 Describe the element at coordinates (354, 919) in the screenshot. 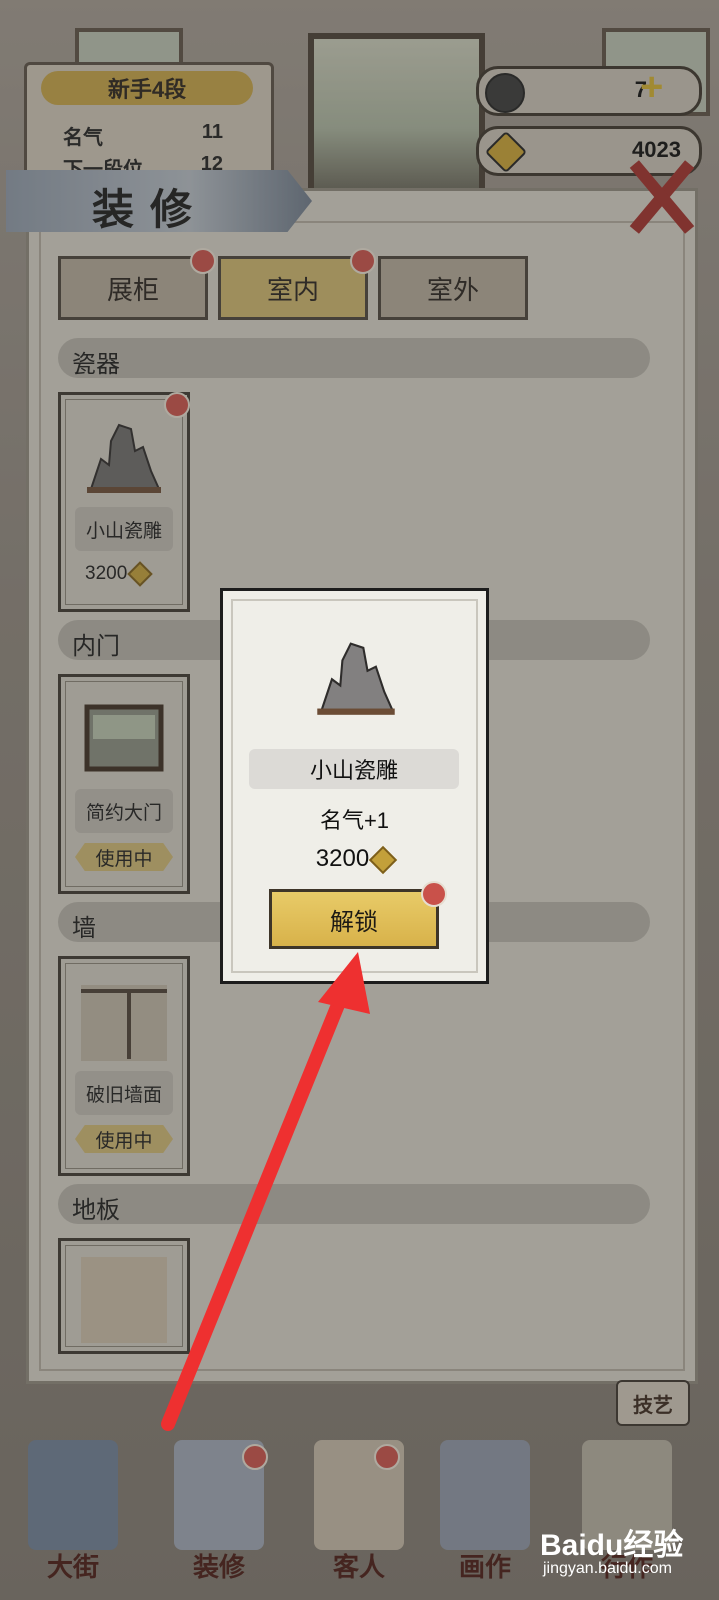

I see `unlock-button: 解锁` at that location.